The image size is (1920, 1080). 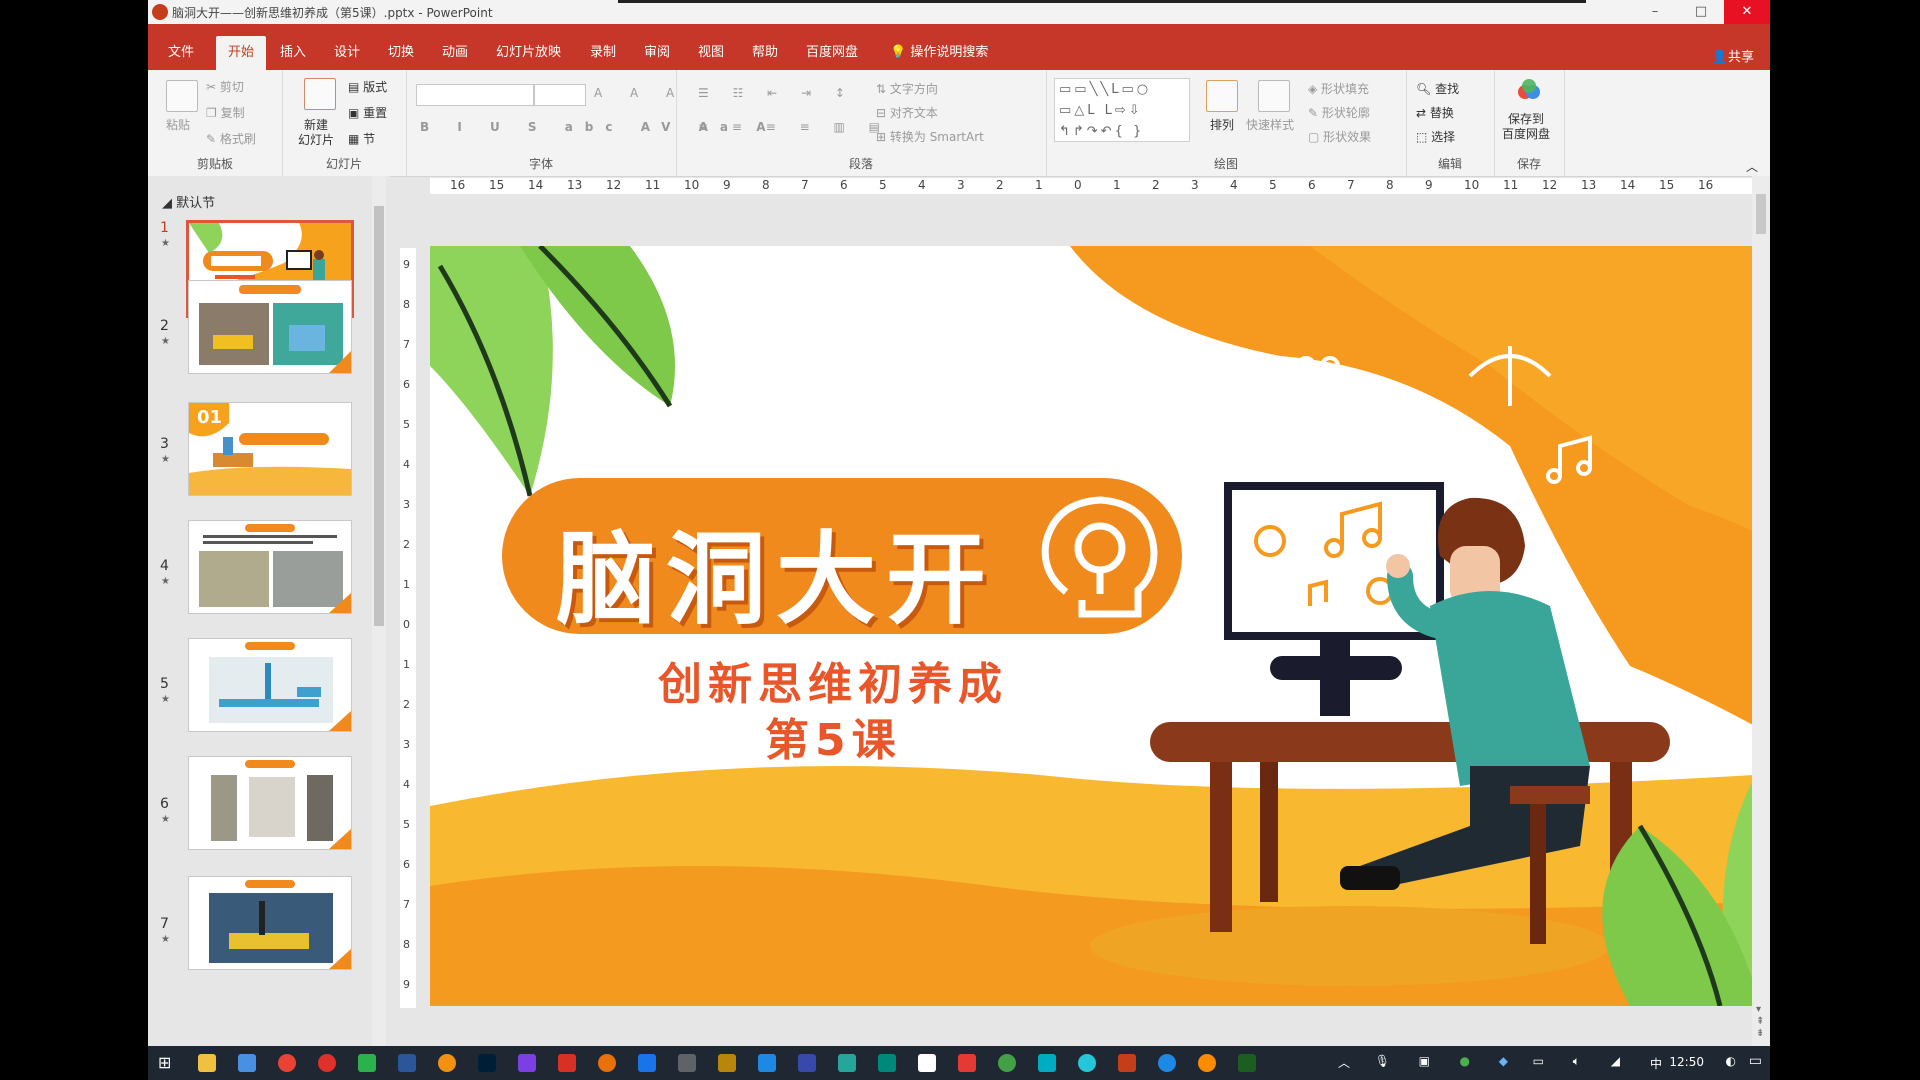 I want to click on save-to-baidu-button: 保存到 百度网盘, so click(x=1526, y=127).